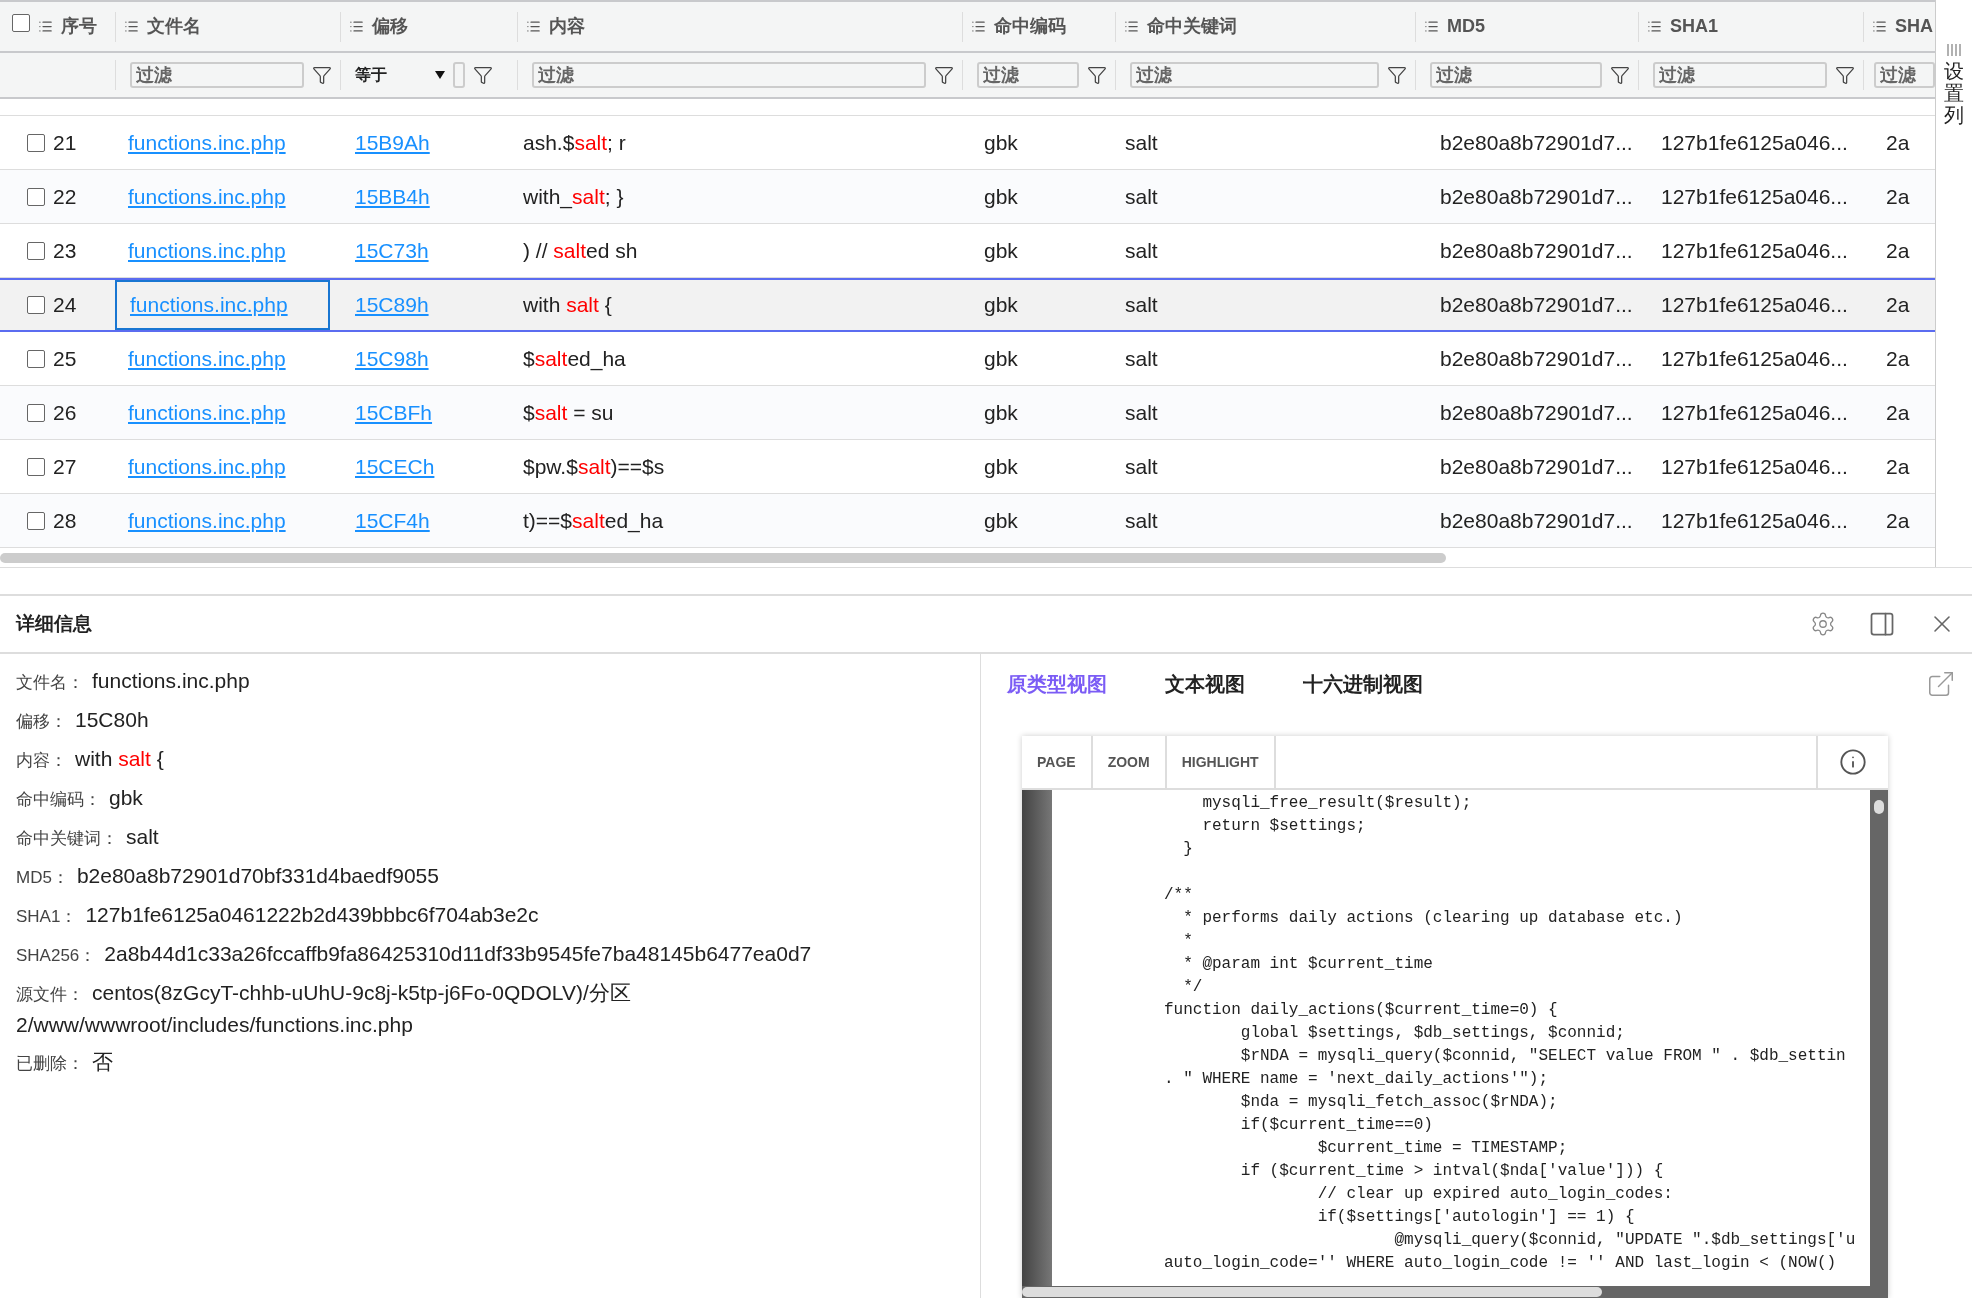 Image resolution: width=1972 pixels, height=1298 pixels. Describe the element at coordinates (466, 721) in the screenshot. I see `detail-field: 偏移： 15C80h` at that location.